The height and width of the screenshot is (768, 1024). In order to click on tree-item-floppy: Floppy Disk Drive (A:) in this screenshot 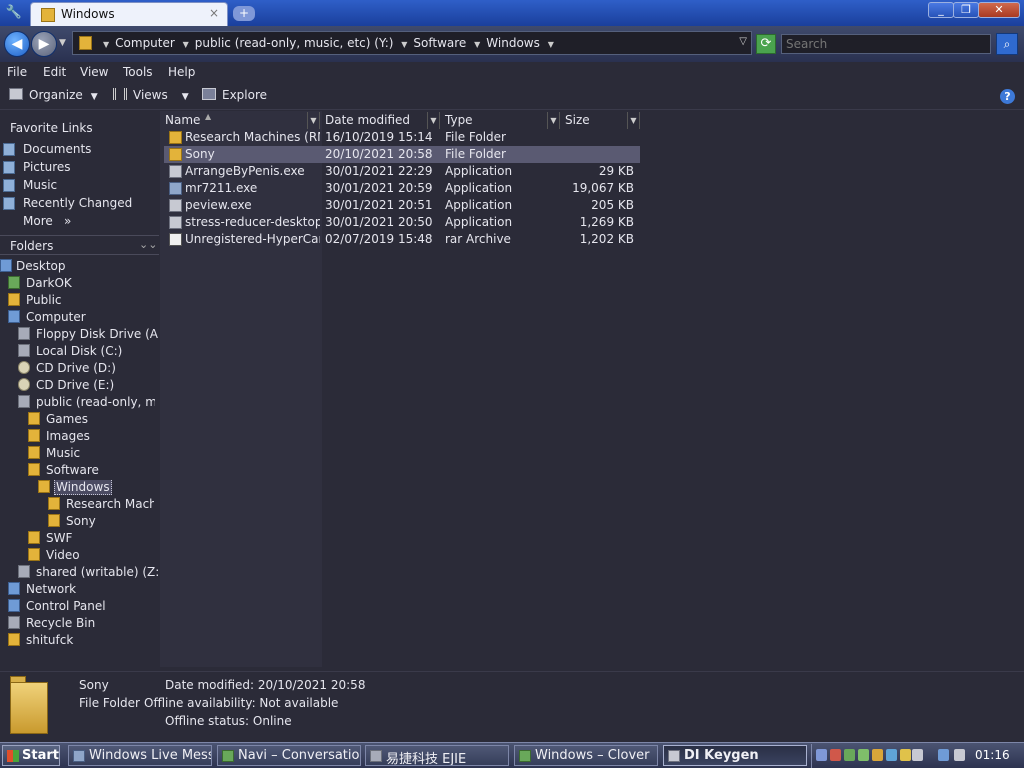, I will do `click(88, 335)`.